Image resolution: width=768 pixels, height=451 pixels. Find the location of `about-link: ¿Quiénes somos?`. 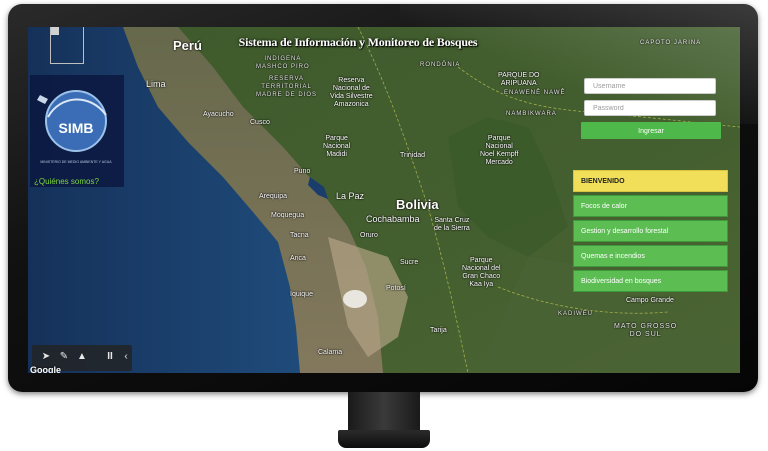

about-link: ¿Quiénes somos? is located at coordinates (66, 181).